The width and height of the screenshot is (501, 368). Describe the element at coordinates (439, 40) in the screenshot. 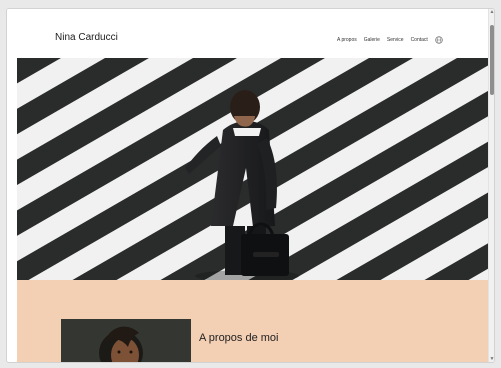

I see `globe-icon` at that location.